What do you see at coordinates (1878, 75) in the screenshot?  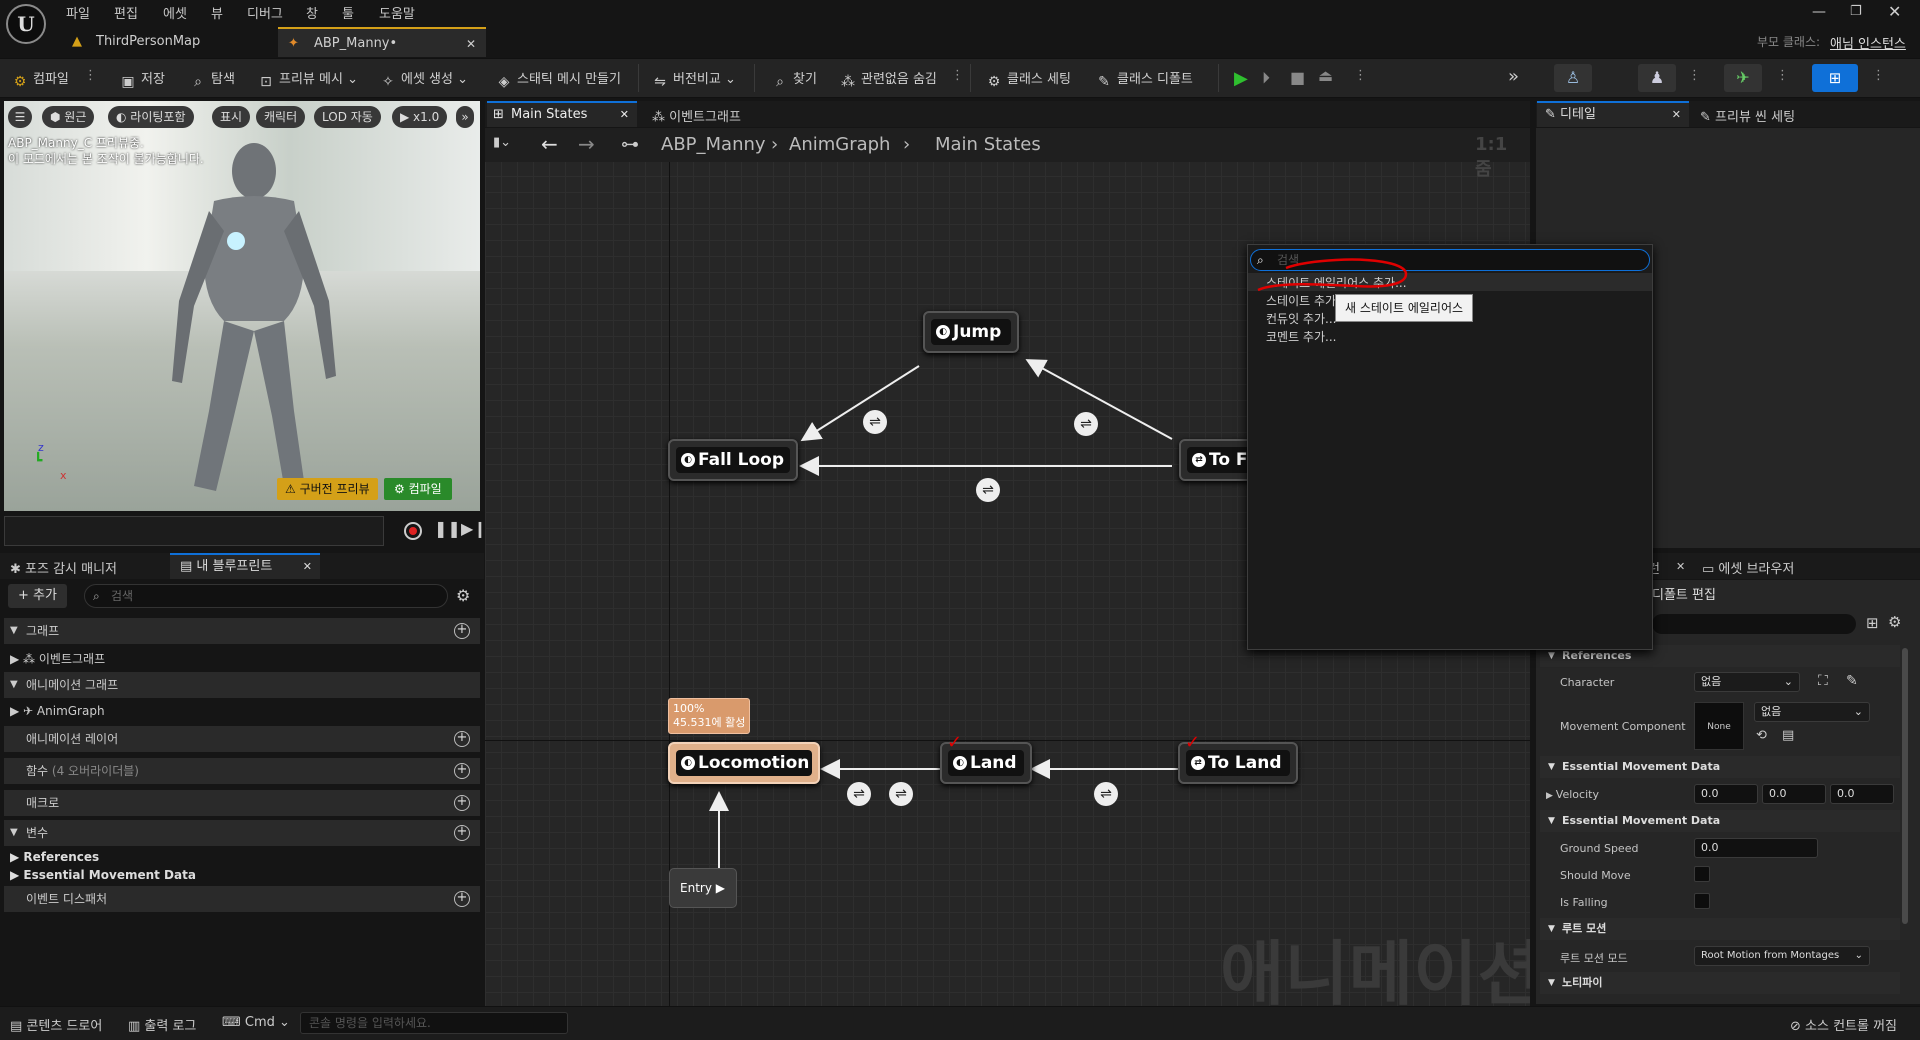 I see `blueprint-options-icon: ⋮` at bounding box center [1878, 75].